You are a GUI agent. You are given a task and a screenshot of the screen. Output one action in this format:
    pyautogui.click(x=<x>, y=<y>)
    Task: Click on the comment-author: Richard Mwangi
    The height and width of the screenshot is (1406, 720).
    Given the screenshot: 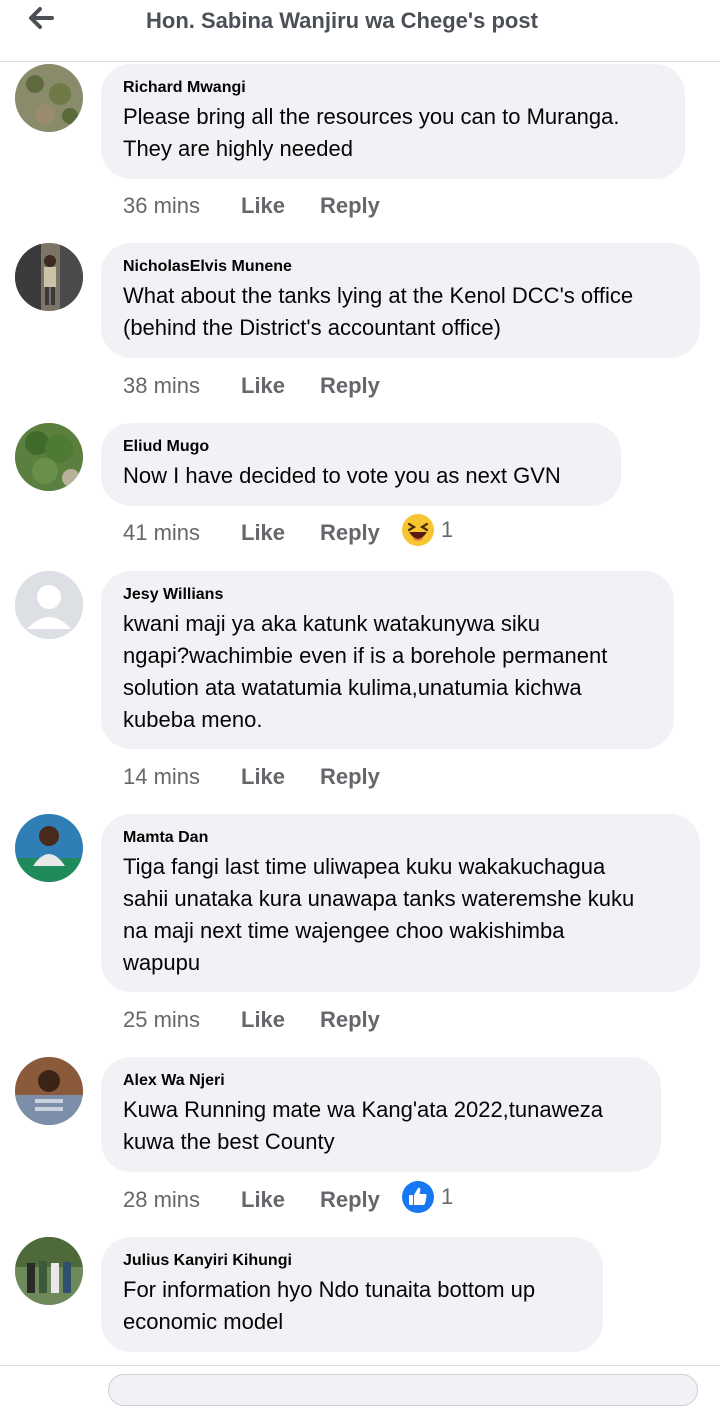 What is the action you would take?
    pyautogui.click(x=393, y=88)
    